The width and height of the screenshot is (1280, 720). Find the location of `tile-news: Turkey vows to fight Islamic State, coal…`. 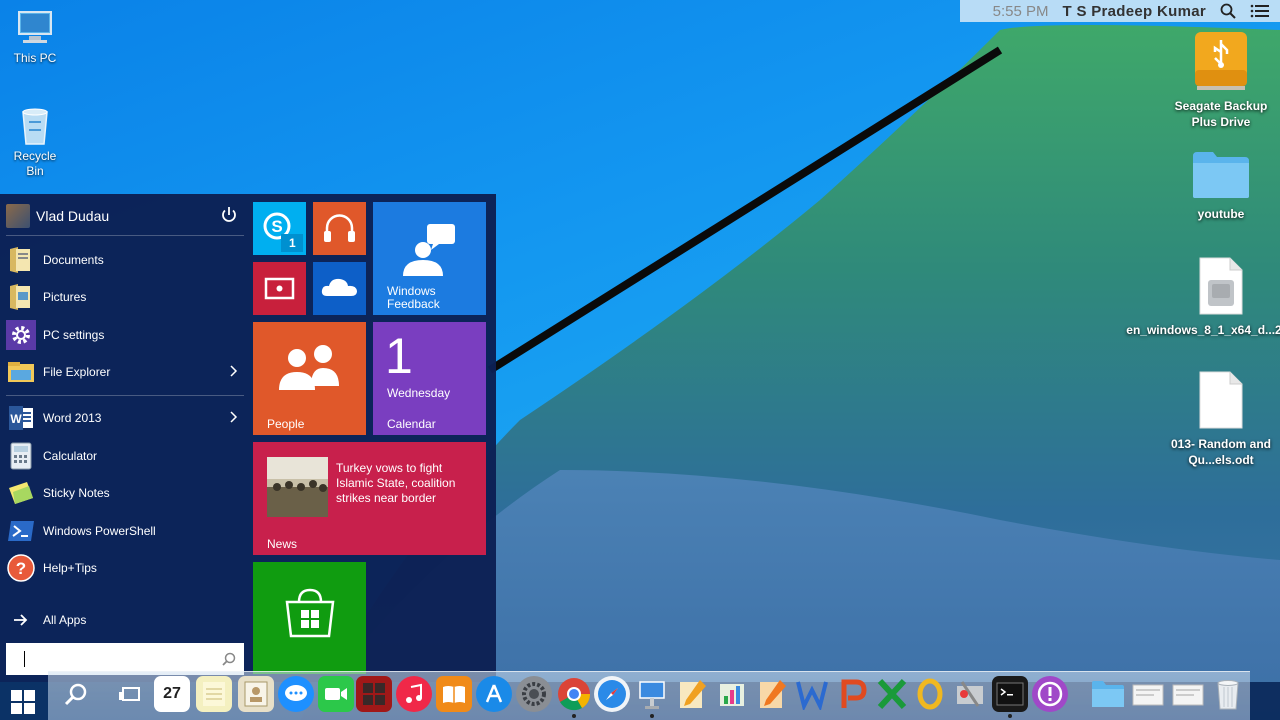

tile-news: Turkey vows to fight Islamic State, coal… is located at coordinates (369, 498).